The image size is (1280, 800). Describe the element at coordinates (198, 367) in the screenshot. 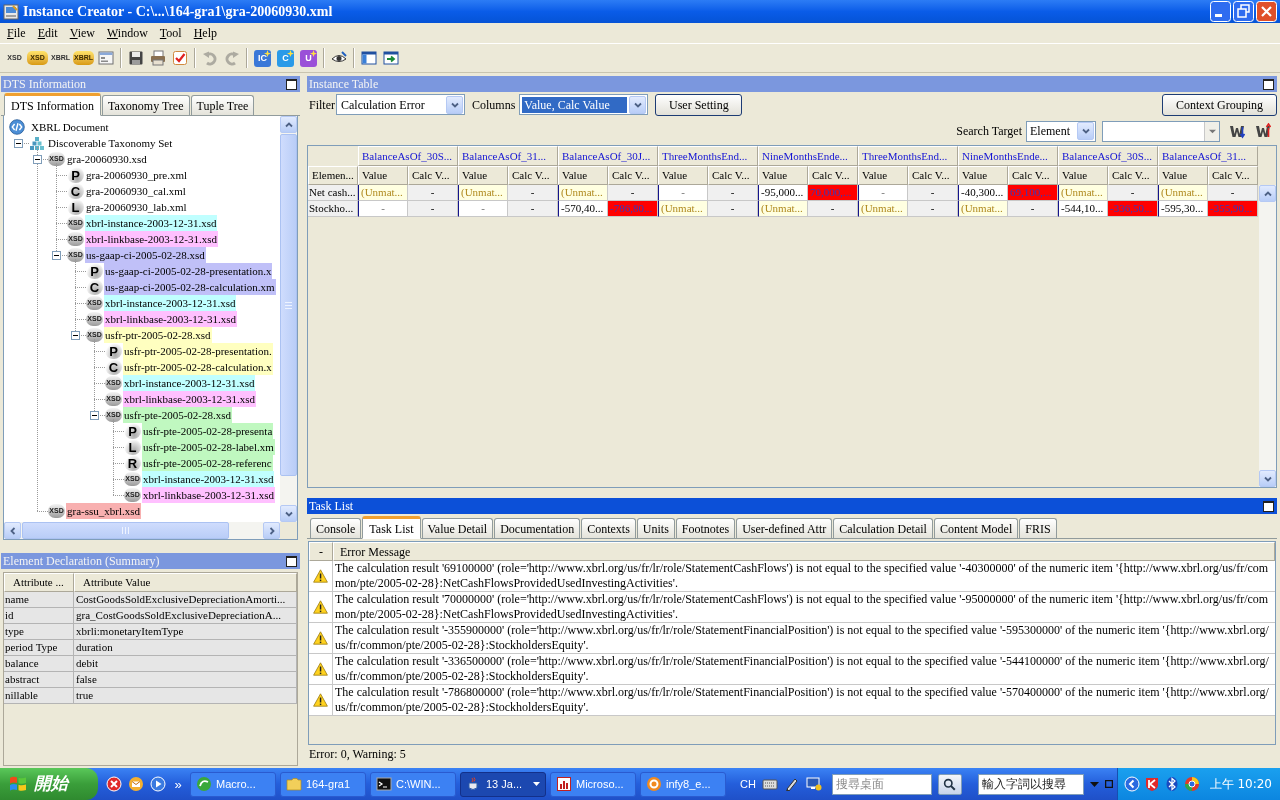

I see `tree-item-label: usfr-ptr-2005-02-28-calculation.x` at that location.